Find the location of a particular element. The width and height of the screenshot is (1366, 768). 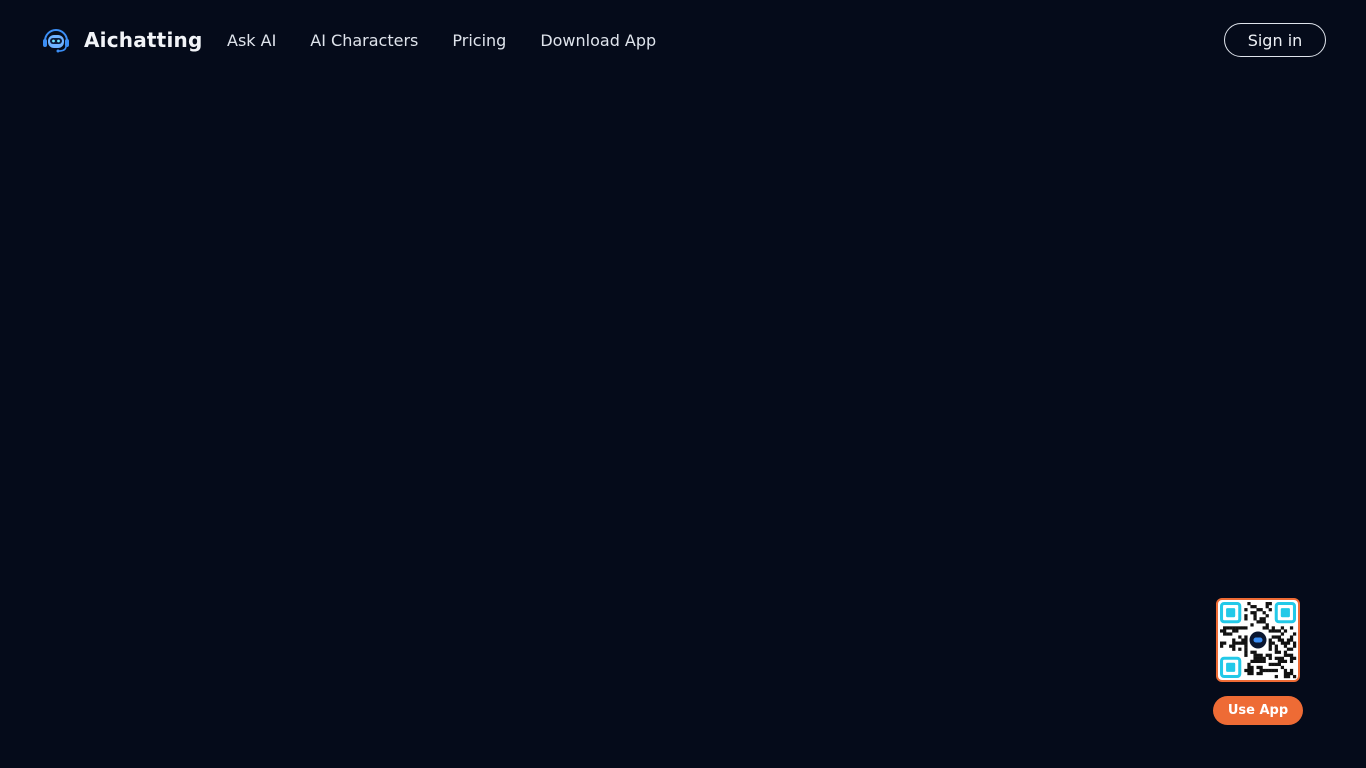

download-qr-code is located at coordinates (1258, 640).